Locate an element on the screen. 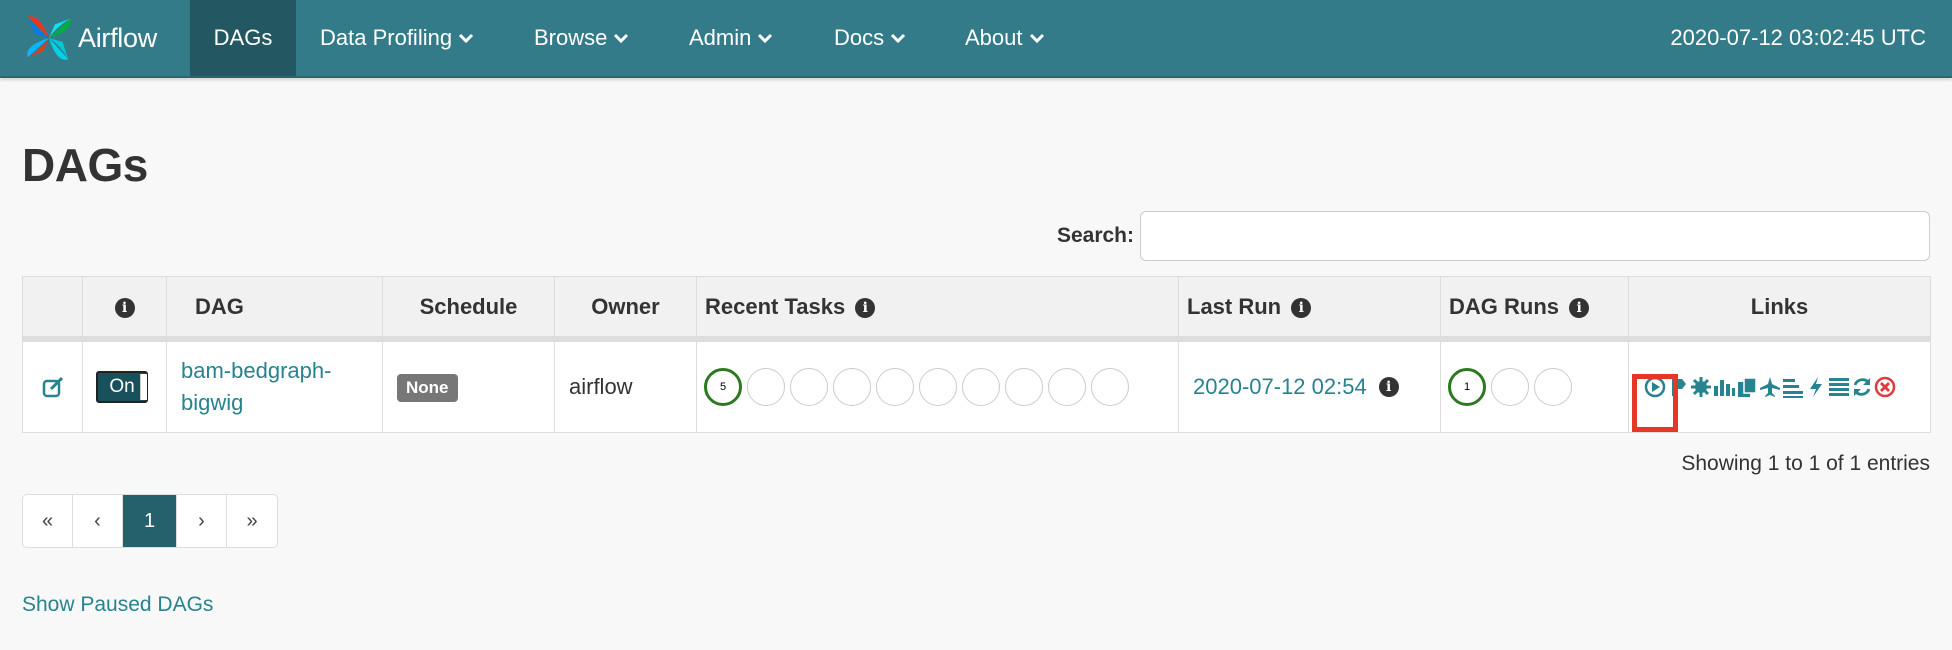  nav-docs: Docs is located at coordinates (870, 38).